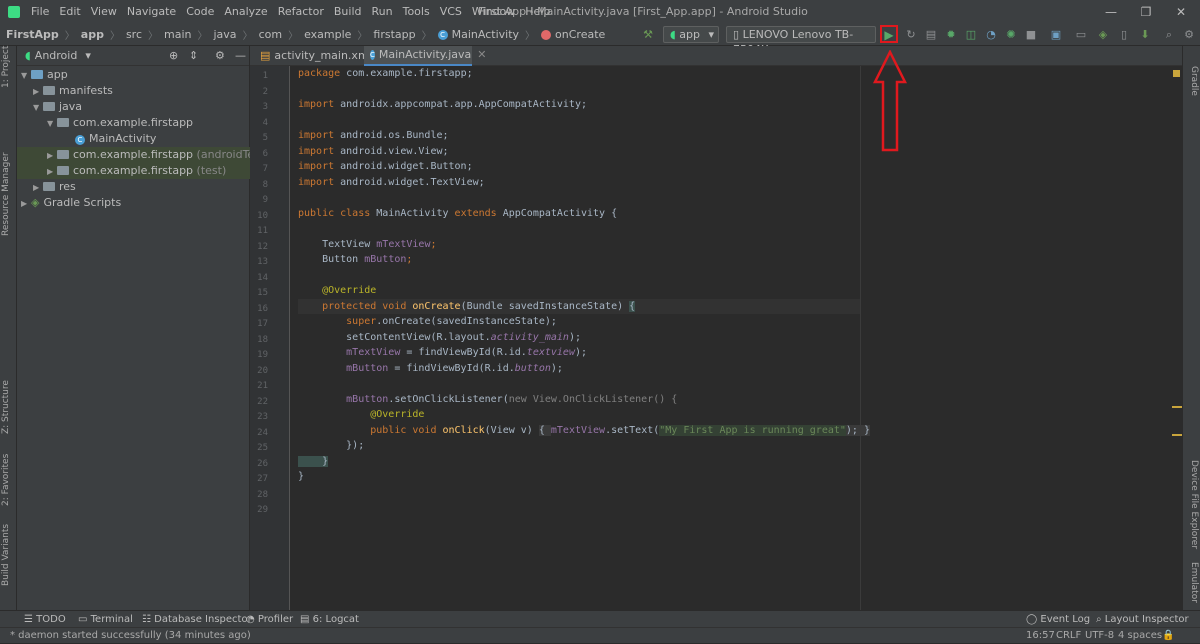  Describe the element at coordinates (1068, 636) in the screenshot. I see `line-separator: CRLF` at that location.